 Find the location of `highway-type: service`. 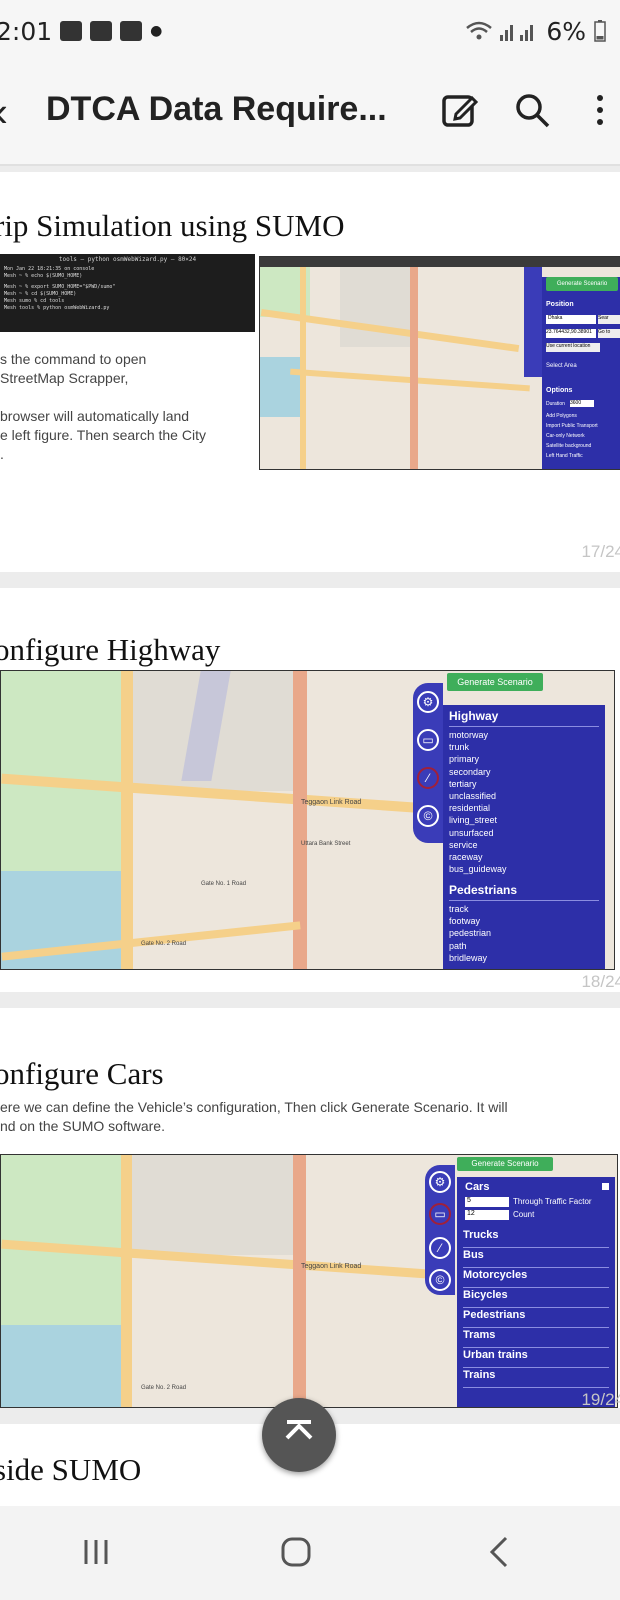

highway-type: service is located at coordinates (478, 845).